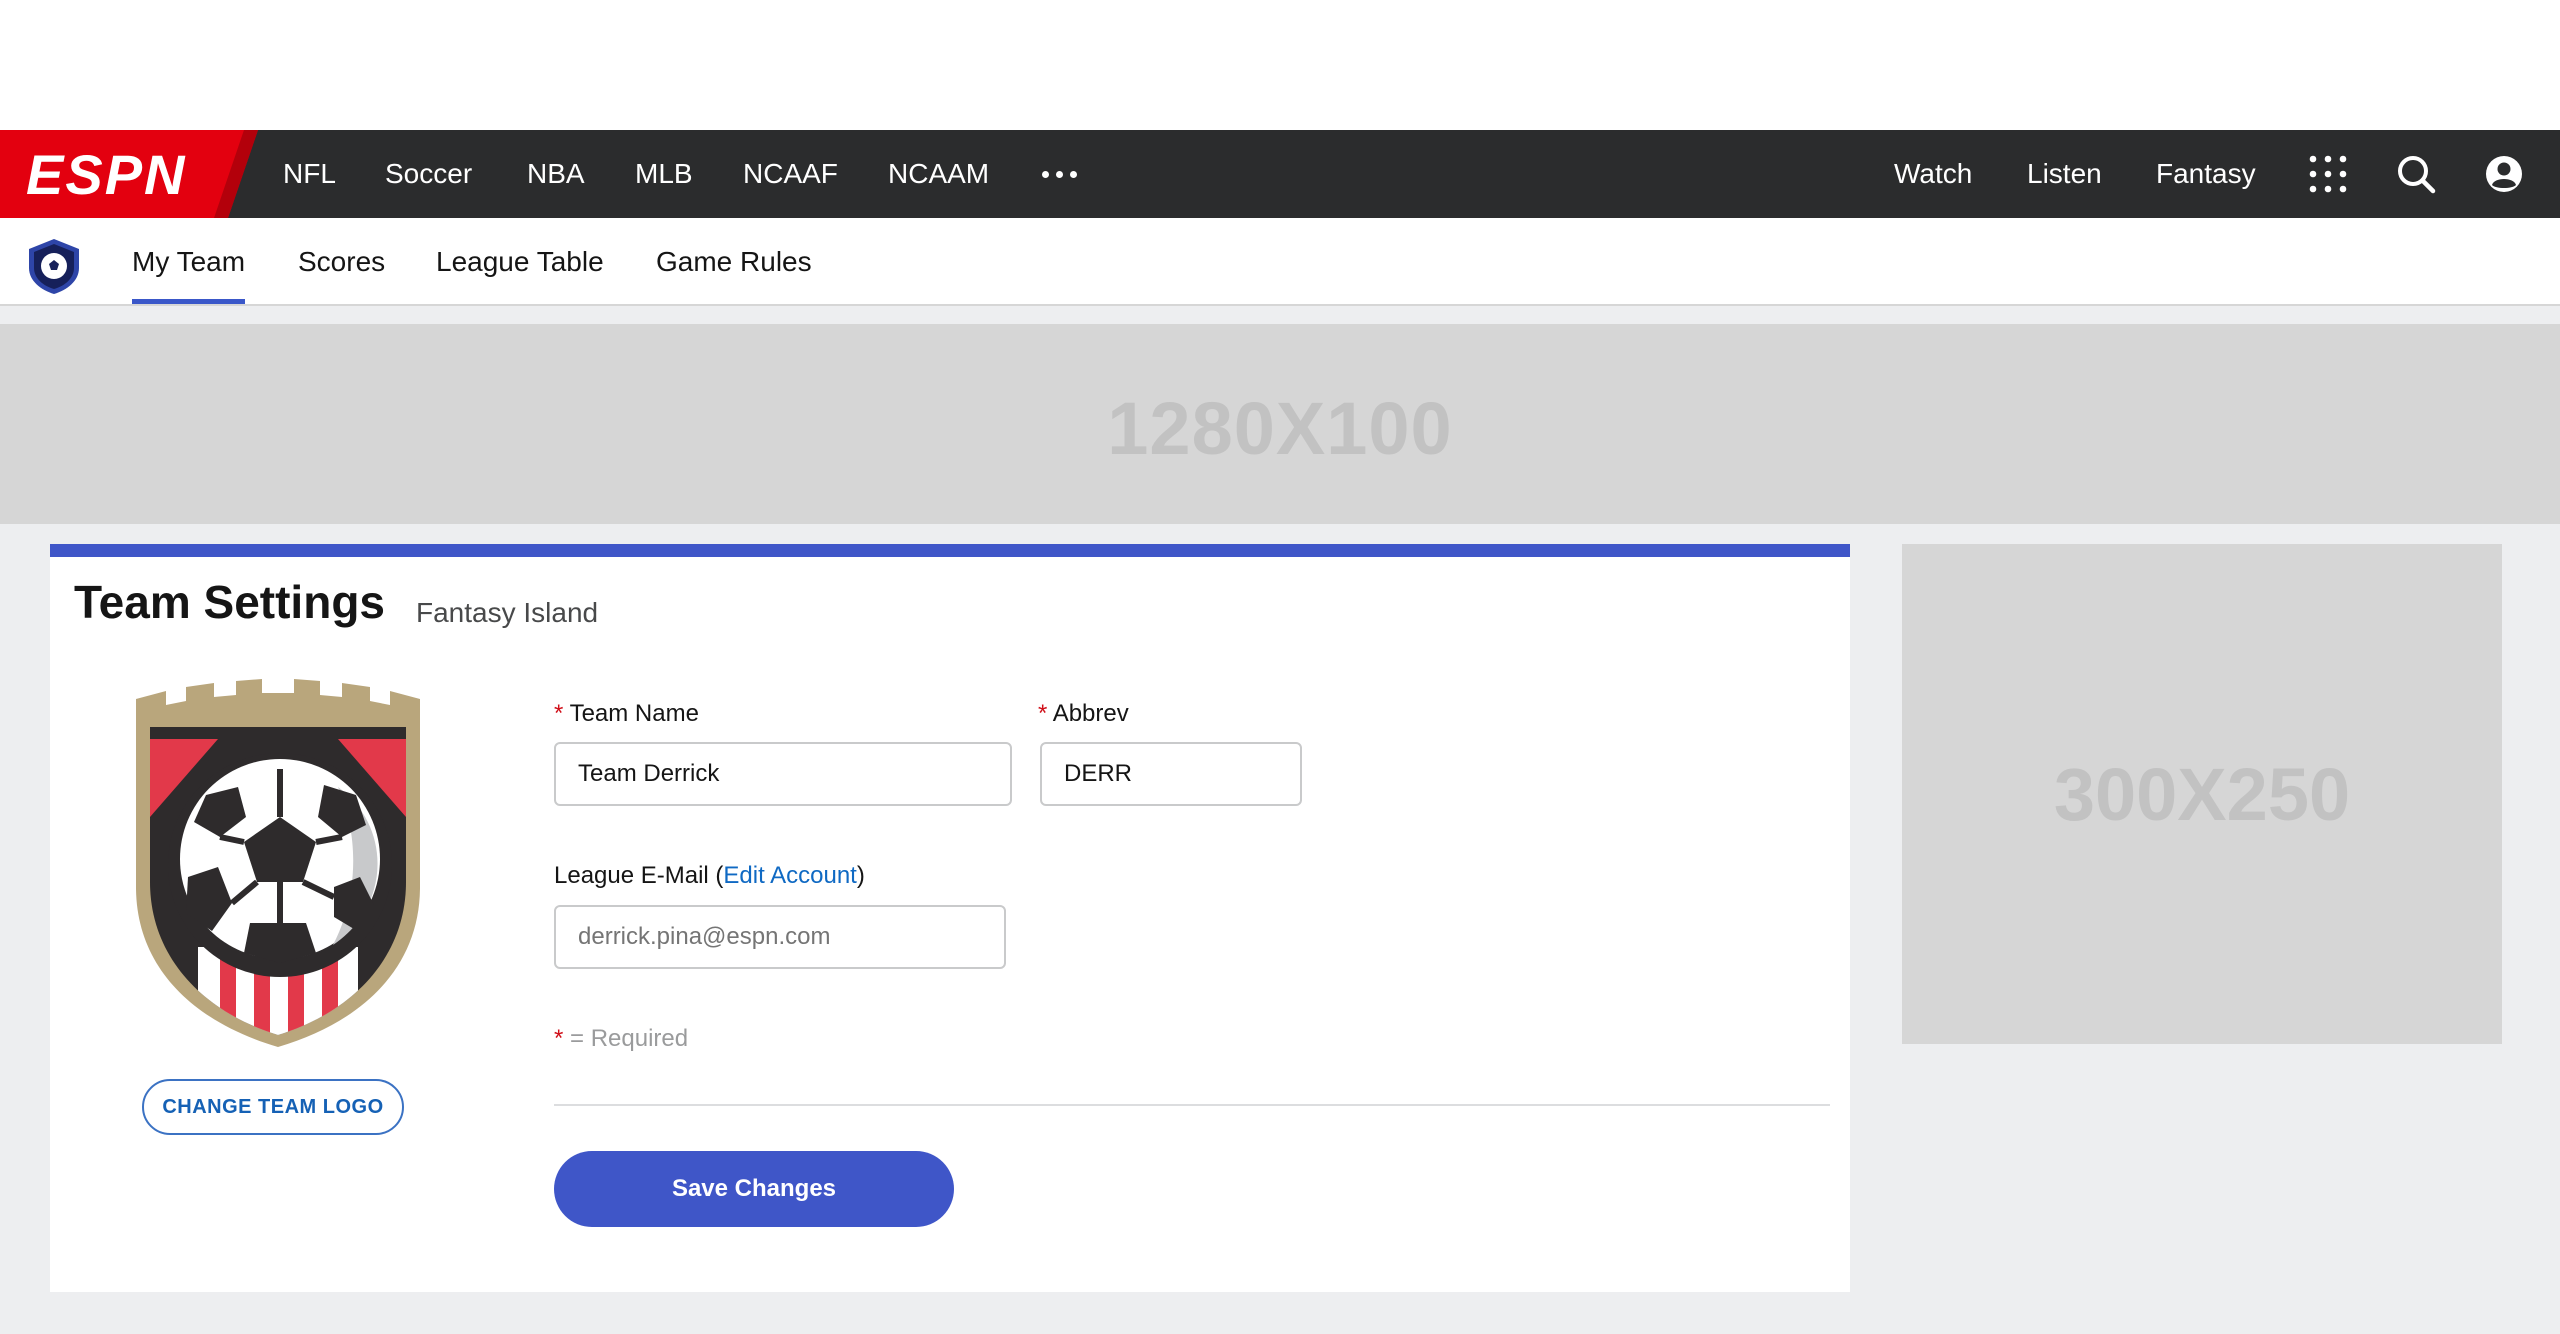 Image resolution: width=2560 pixels, height=1334 pixels. What do you see at coordinates (938, 174) in the screenshot?
I see `nav-ncaam: NCAAM` at bounding box center [938, 174].